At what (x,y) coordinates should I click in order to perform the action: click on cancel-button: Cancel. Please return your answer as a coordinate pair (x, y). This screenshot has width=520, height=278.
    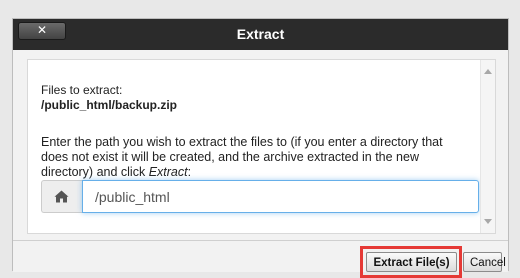
    Looking at the image, I should click on (484, 262).